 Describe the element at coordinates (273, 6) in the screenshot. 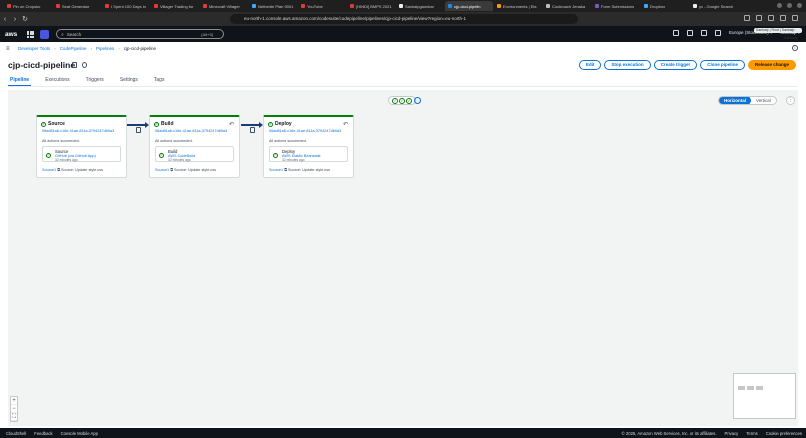

I see `browser-tab: Netherite Plan 9001` at that location.